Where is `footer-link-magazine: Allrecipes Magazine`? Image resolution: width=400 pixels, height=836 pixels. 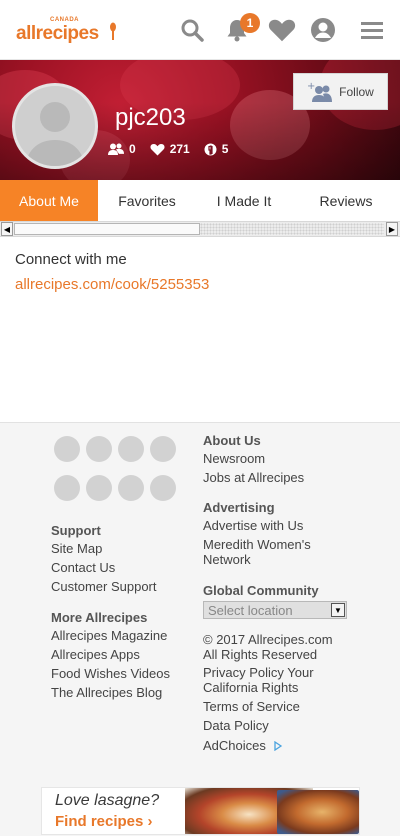 footer-link-magazine: Allrecipes Magazine is located at coordinates (109, 635).